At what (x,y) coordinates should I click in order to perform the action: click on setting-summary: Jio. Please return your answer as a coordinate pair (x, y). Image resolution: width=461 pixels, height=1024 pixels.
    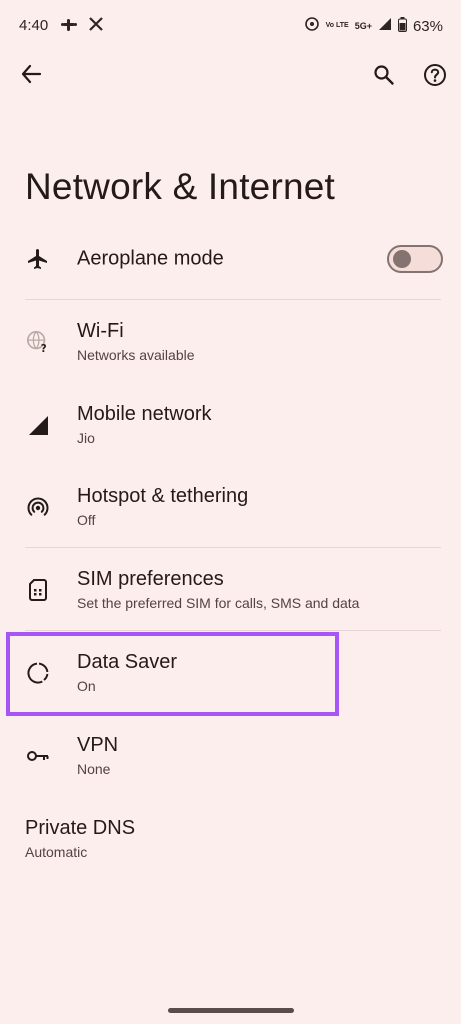
    Looking at the image, I should click on (86, 437).